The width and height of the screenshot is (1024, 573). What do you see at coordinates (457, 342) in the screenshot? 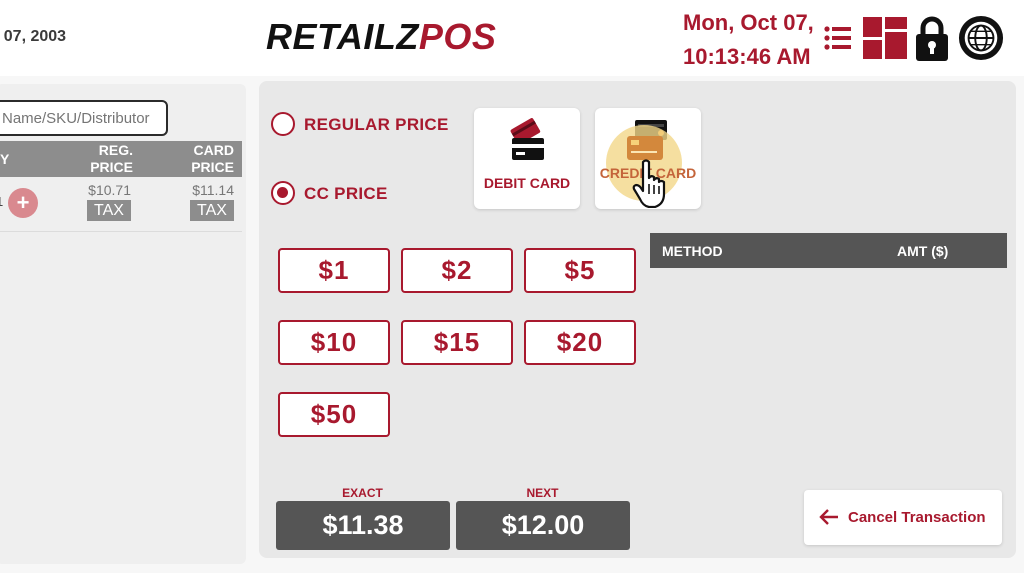
I see `cash-button-15: $15` at bounding box center [457, 342].